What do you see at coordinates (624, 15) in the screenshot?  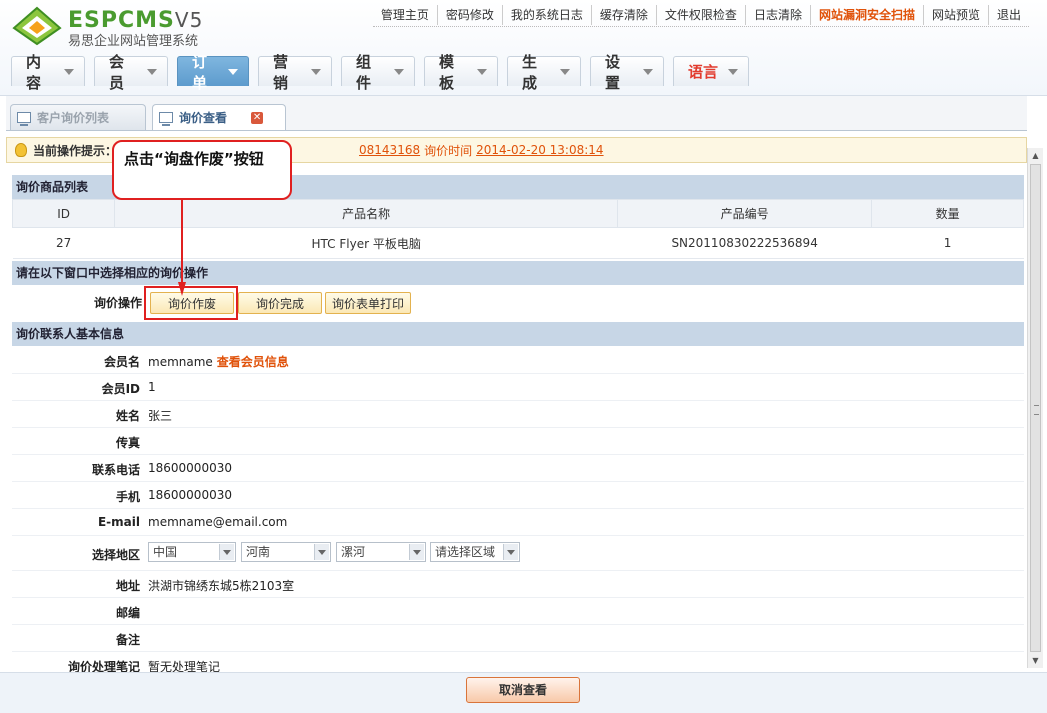 I see `top-link-clear-cache: 缓存清除` at bounding box center [624, 15].